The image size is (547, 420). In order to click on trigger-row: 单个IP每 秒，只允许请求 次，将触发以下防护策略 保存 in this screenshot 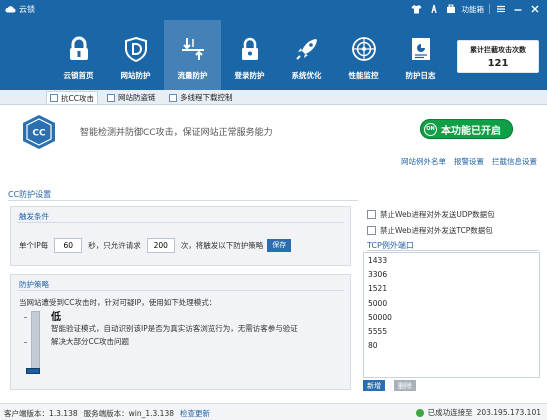, I will do `click(155, 245)`.